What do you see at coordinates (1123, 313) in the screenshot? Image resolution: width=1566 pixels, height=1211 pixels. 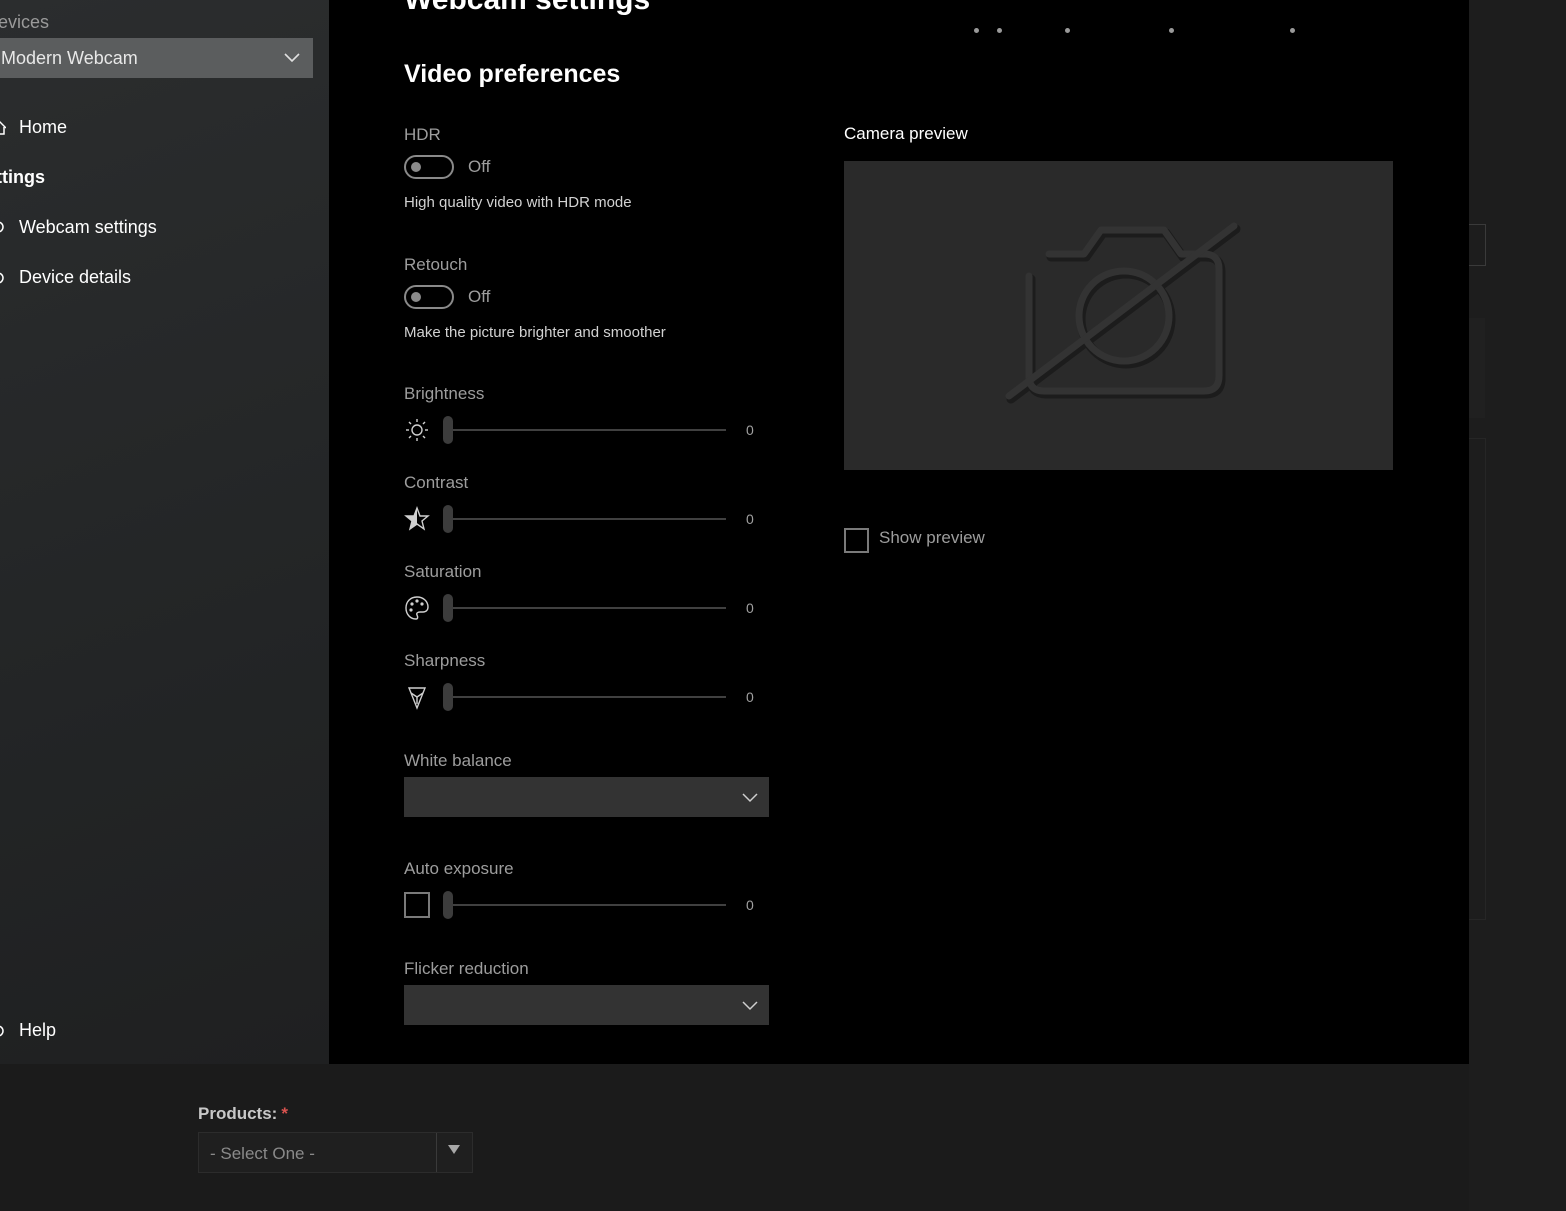 I see `camera-off-icon` at bounding box center [1123, 313].